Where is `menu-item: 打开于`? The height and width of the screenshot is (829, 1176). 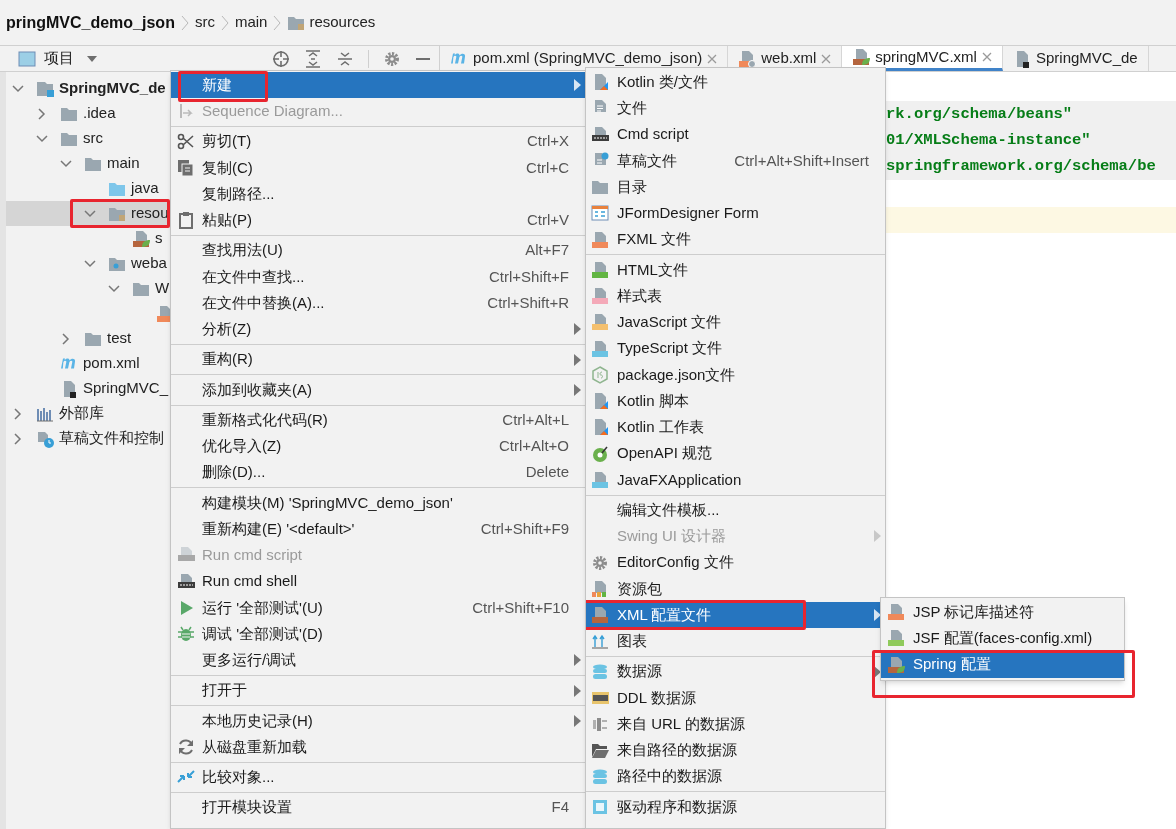 menu-item: 打开于 is located at coordinates (378, 690).